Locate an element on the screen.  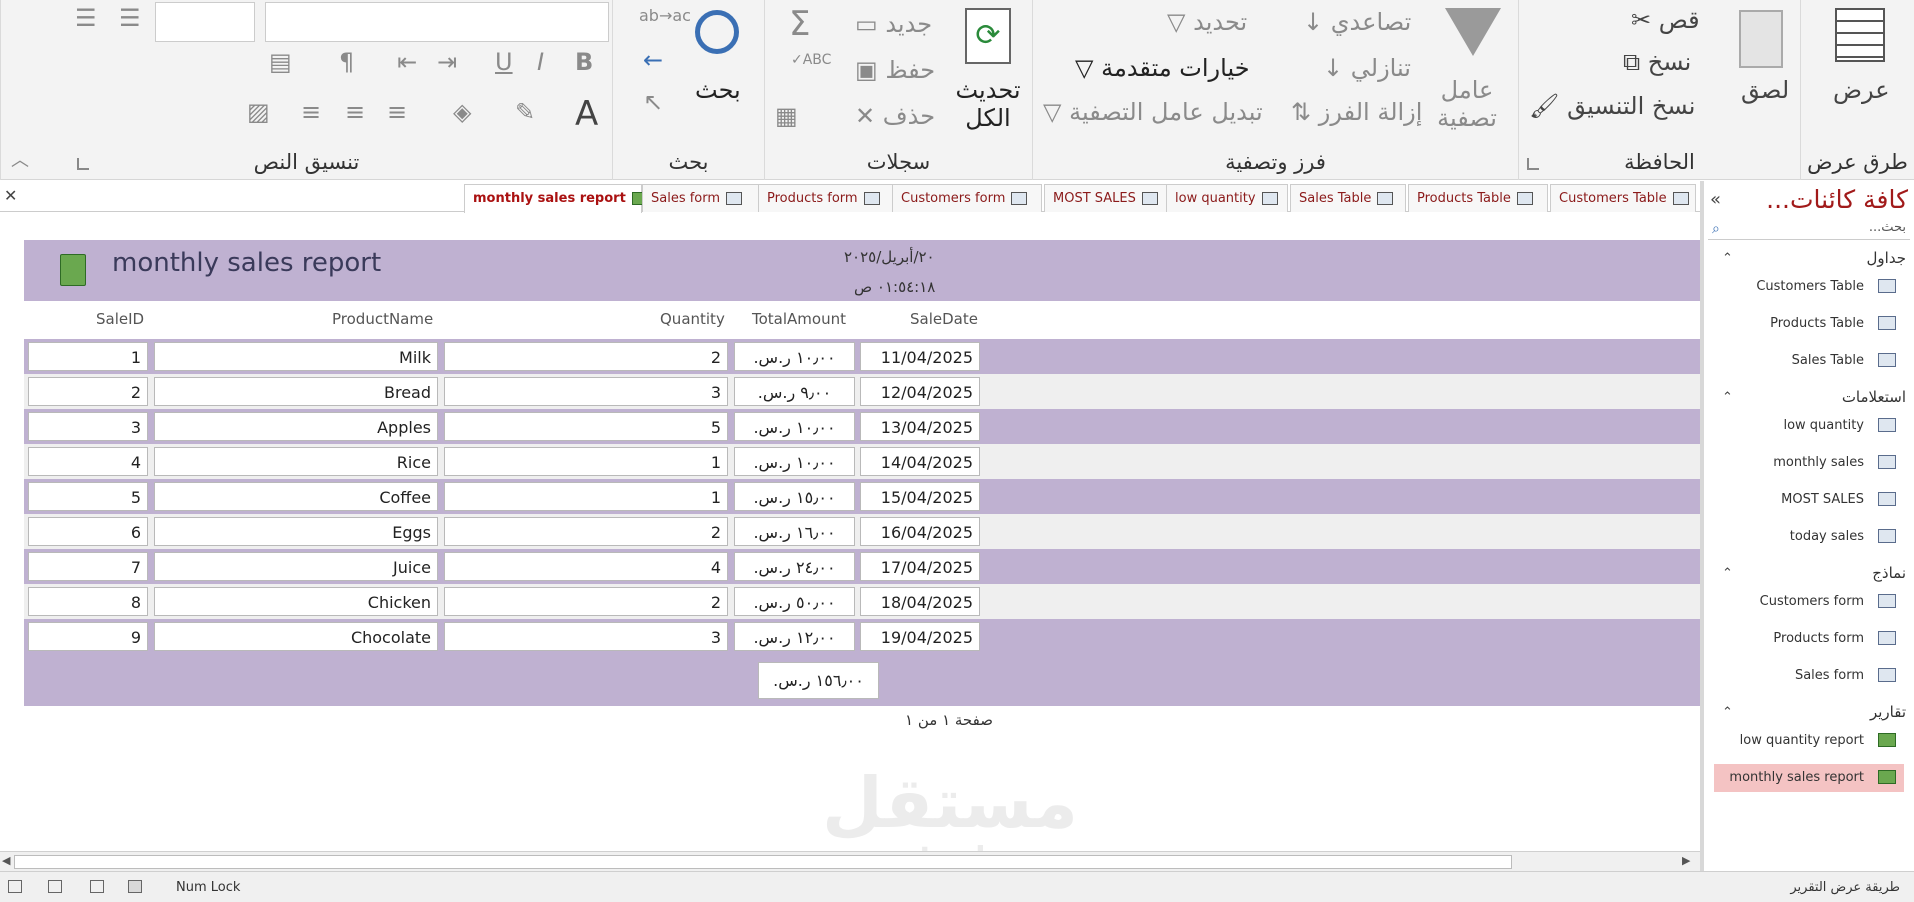
design-view-icon is located at coordinates (135, 886).